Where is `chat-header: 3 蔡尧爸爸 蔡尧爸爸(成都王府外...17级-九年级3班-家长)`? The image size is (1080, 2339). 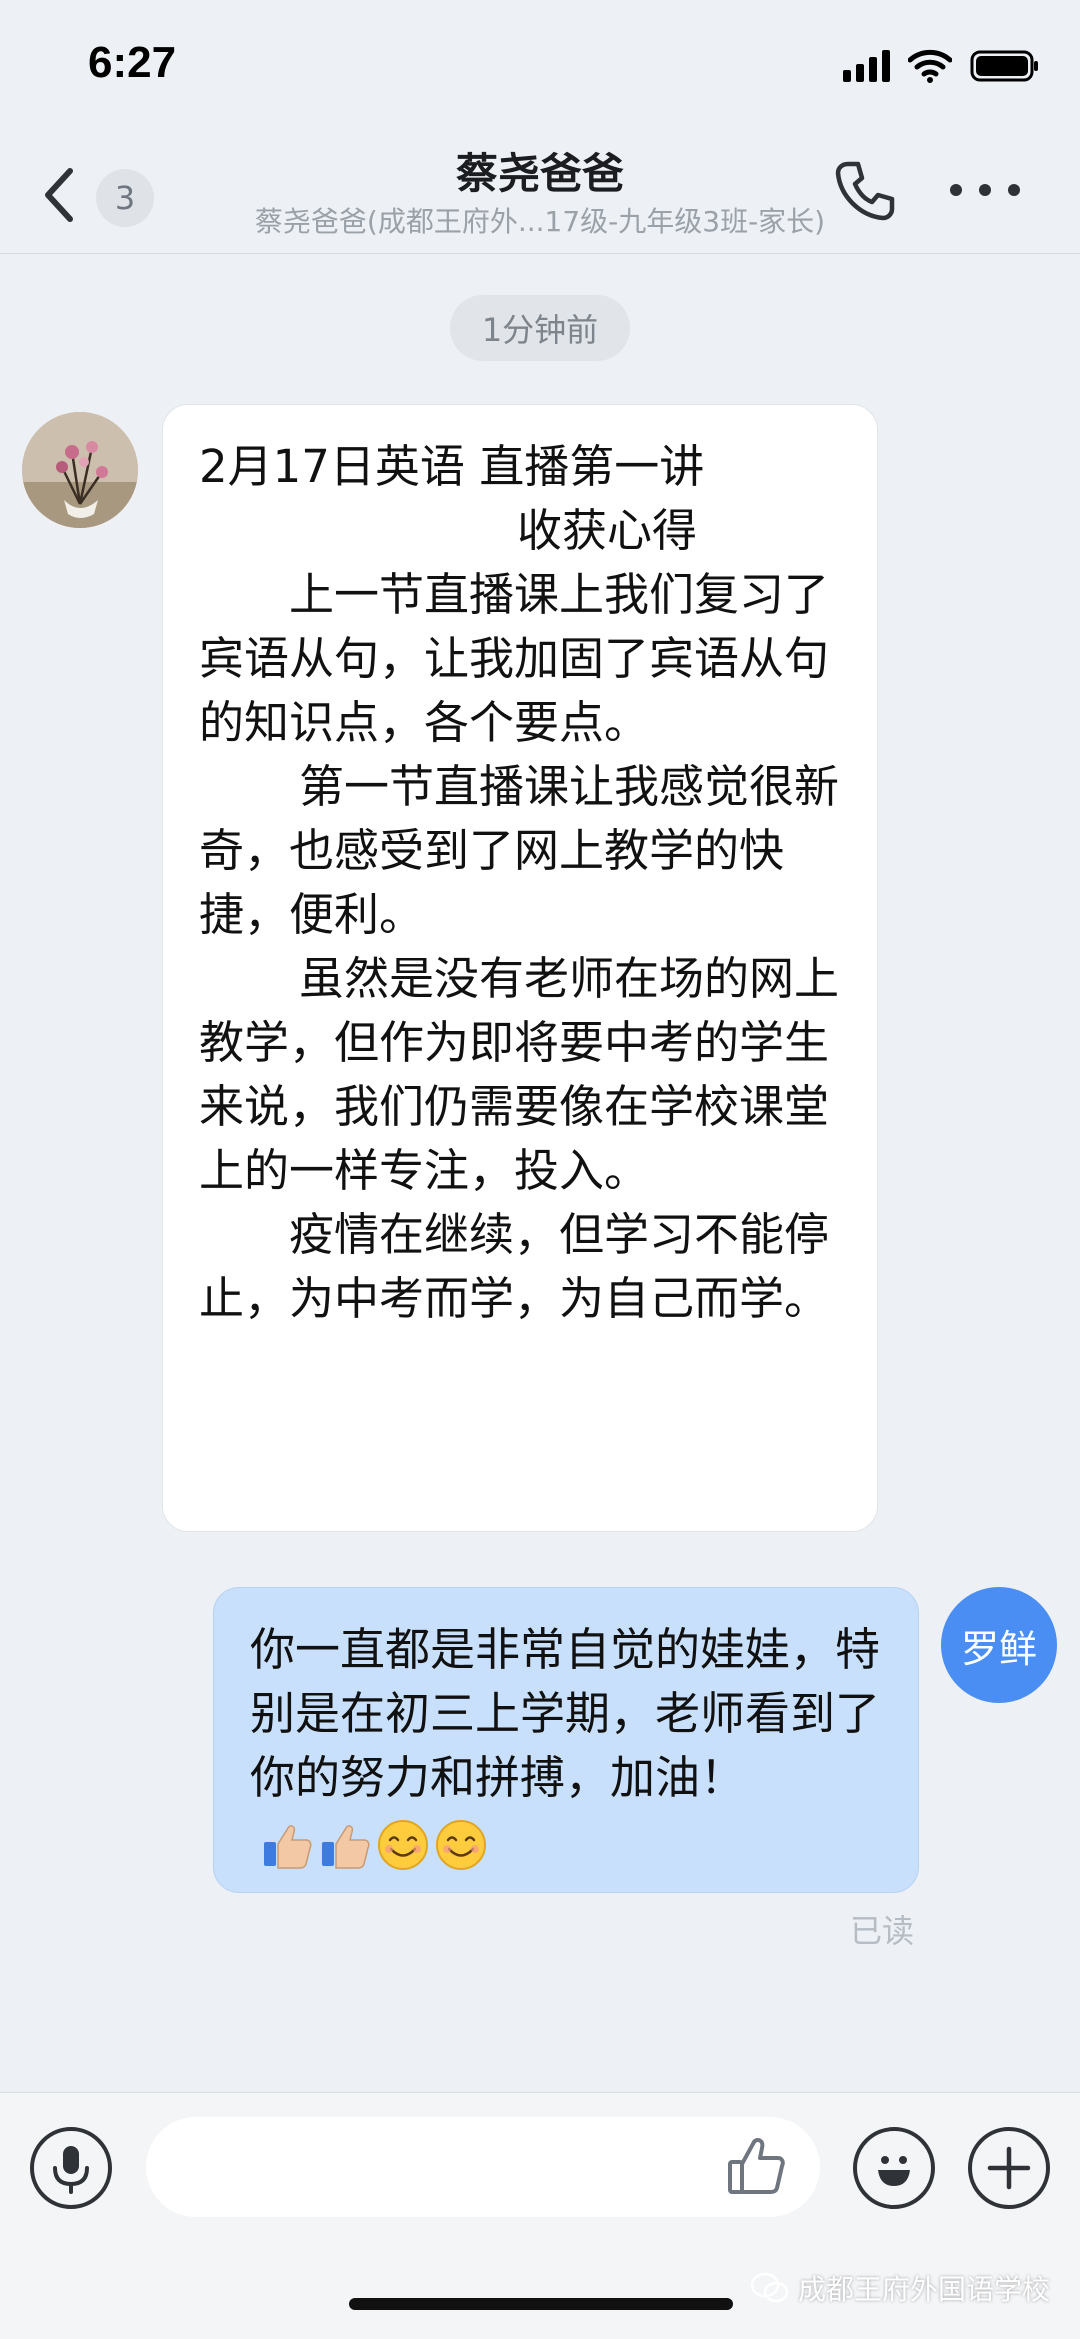 chat-header: 3 蔡尧爸爸 蔡尧爸爸(成都王府外...17级-九年级3班-家长) is located at coordinates (540, 192).